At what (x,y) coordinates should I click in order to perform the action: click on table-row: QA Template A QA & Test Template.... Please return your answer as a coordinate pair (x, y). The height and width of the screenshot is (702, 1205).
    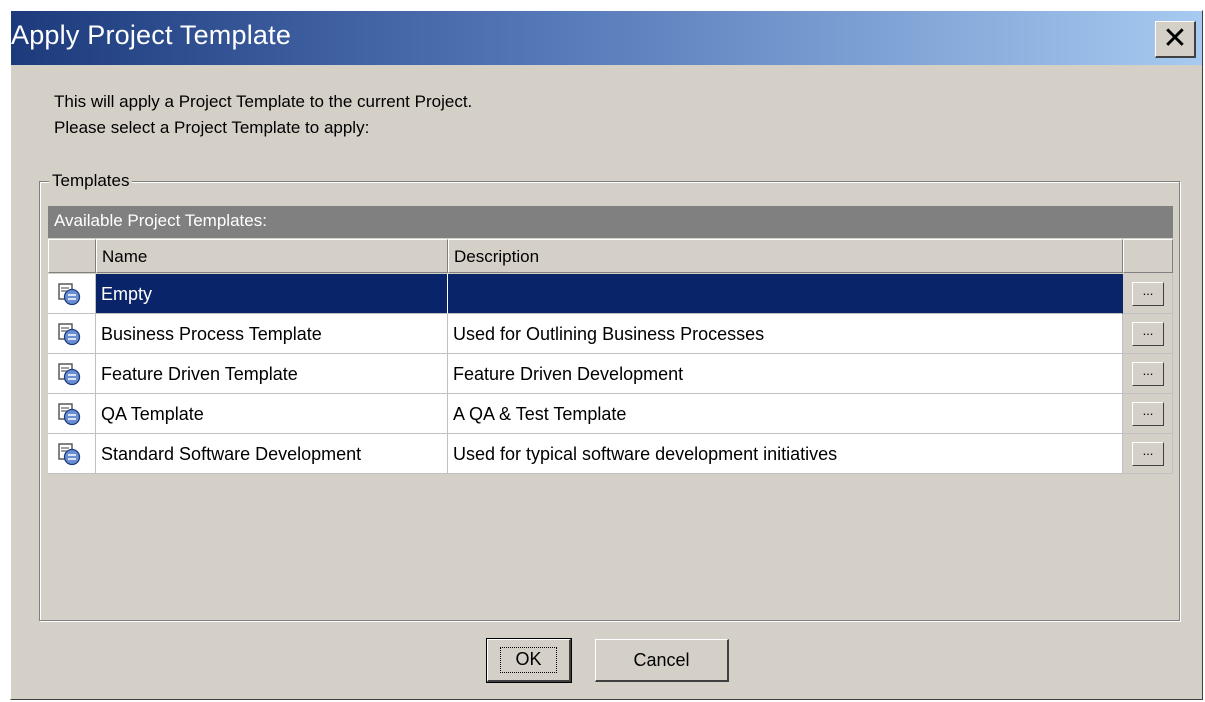
    Looking at the image, I should click on (610, 414).